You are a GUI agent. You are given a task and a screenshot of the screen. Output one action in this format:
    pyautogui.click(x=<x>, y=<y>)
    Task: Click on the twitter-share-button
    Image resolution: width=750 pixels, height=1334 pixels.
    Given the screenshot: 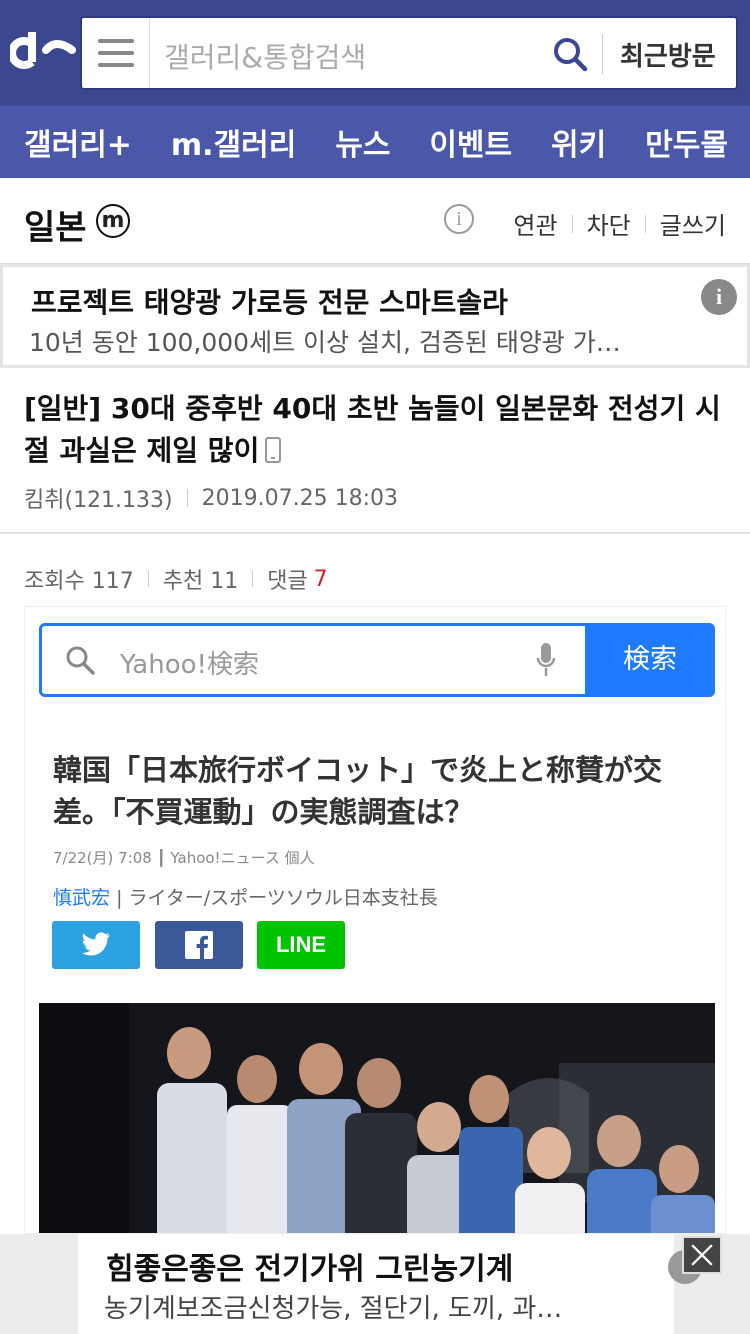 What is the action you would take?
    pyautogui.click(x=96, y=945)
    